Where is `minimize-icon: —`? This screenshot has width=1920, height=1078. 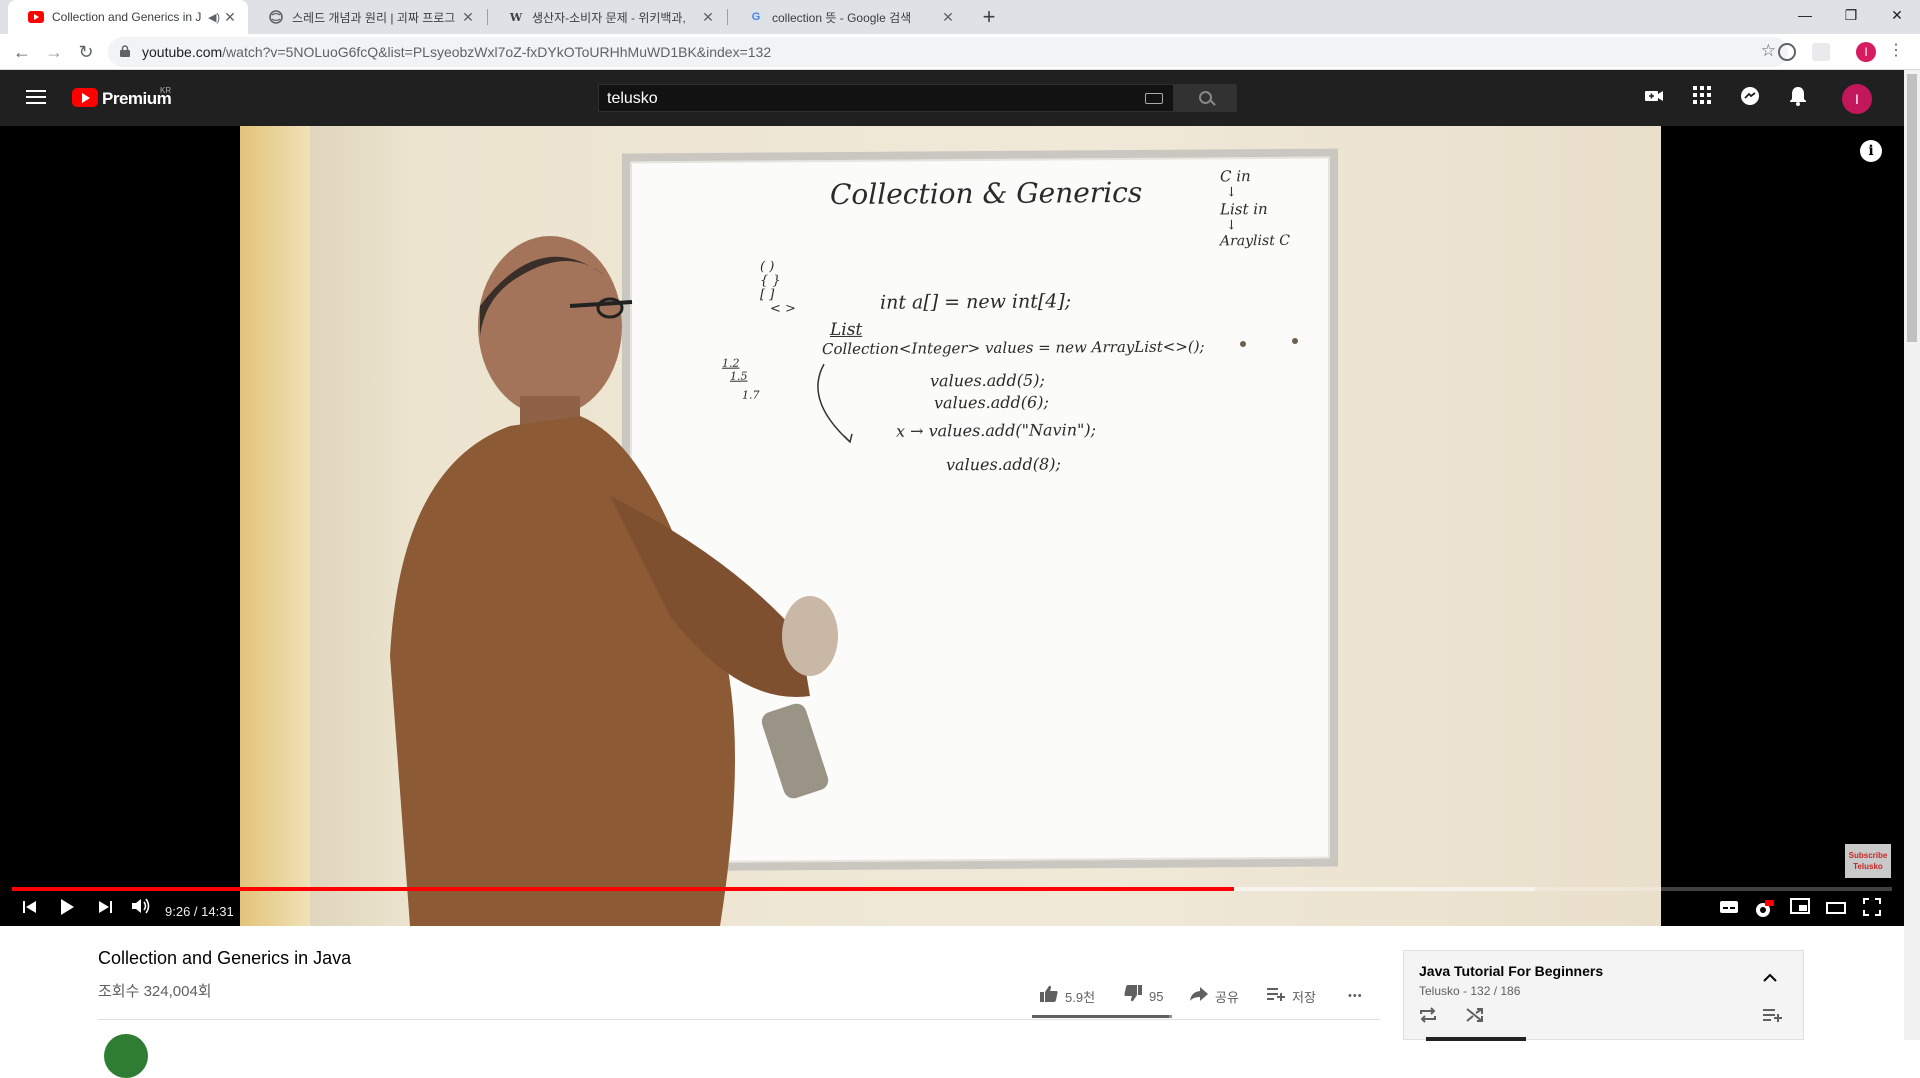
minimize-icon: — is located at coordinates (1805, 15).